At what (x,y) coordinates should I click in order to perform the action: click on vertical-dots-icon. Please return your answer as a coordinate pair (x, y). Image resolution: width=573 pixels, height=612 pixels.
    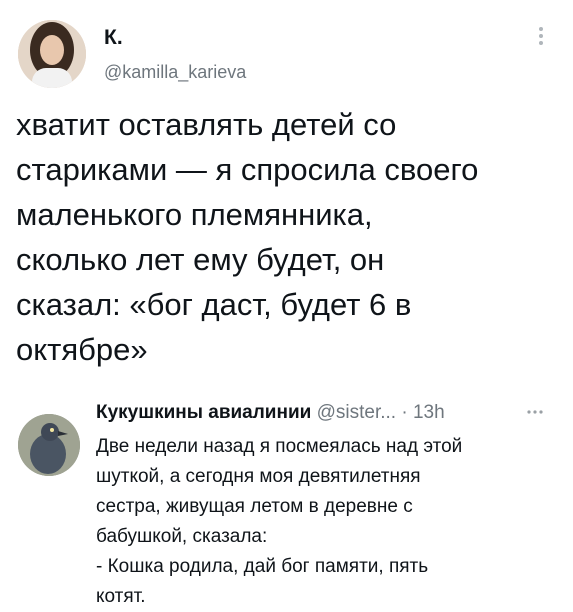
    Looking at the image, I should click on (541, 36).